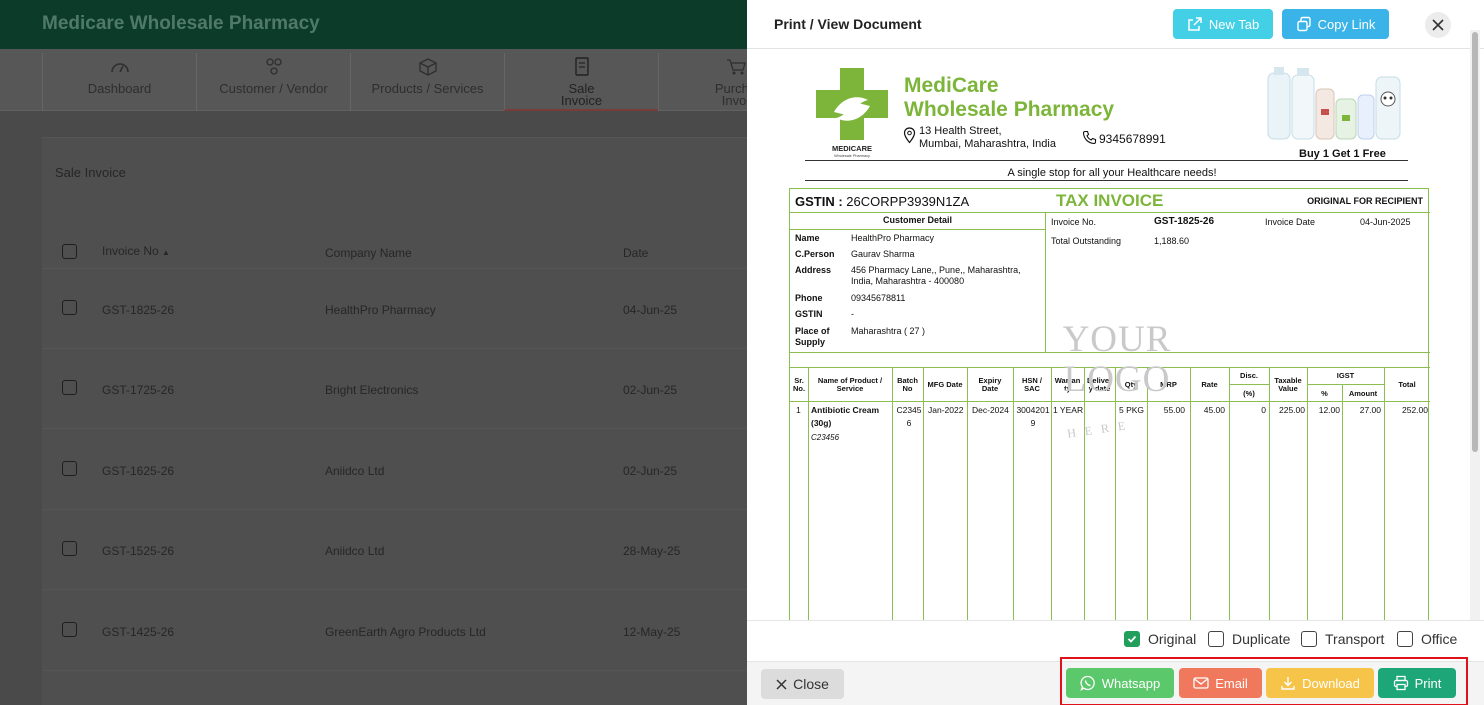 The image size is (1484, 705). What do you see at coordinates (908, 201) in the screenshot?
I see `gstin-value: 26CORPP3939N1ZA` at bounding box center [908, 201].